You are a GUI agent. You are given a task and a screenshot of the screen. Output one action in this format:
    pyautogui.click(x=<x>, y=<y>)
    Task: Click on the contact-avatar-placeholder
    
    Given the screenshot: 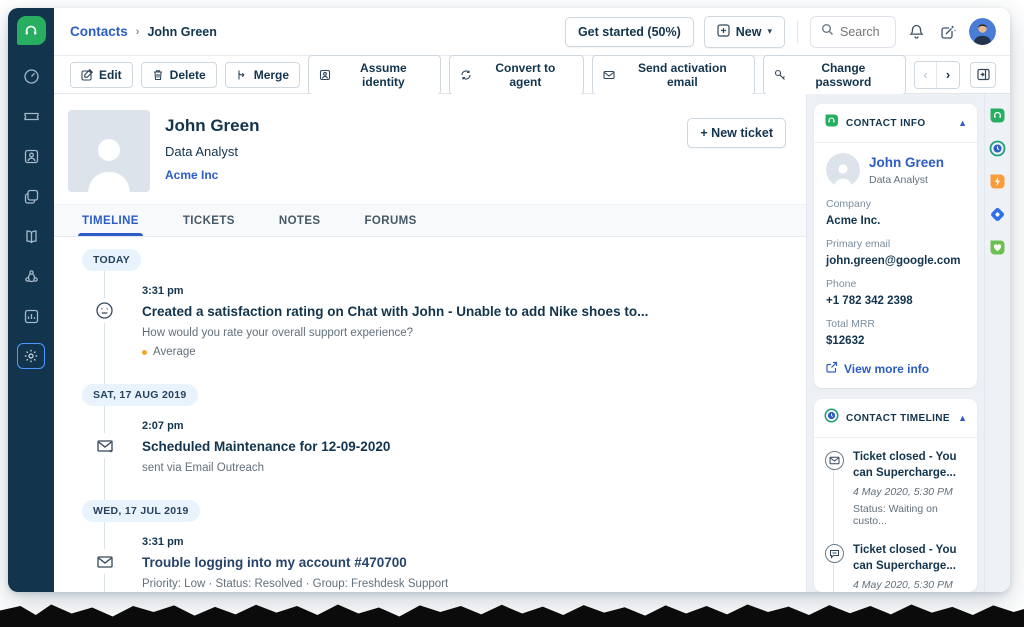 What is the action you would take?
    pyautogui.click(x=109, y=151)
    